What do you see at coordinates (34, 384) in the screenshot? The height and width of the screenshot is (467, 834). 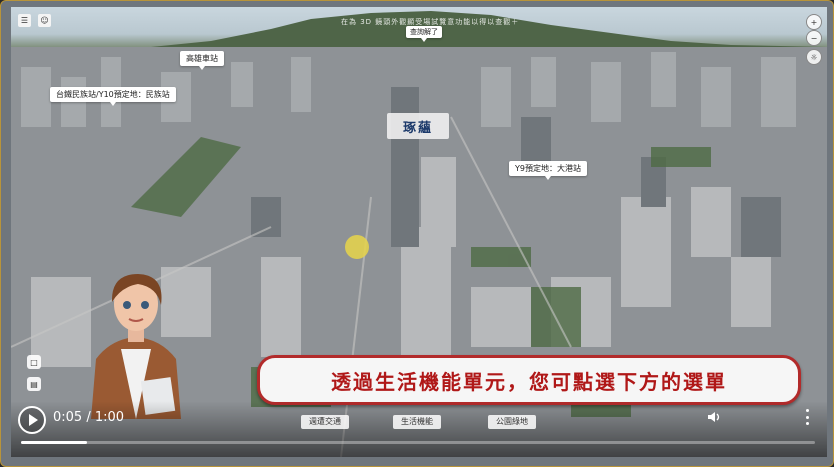 I see `text-icon: ▤` at bounding box center [34, 384].